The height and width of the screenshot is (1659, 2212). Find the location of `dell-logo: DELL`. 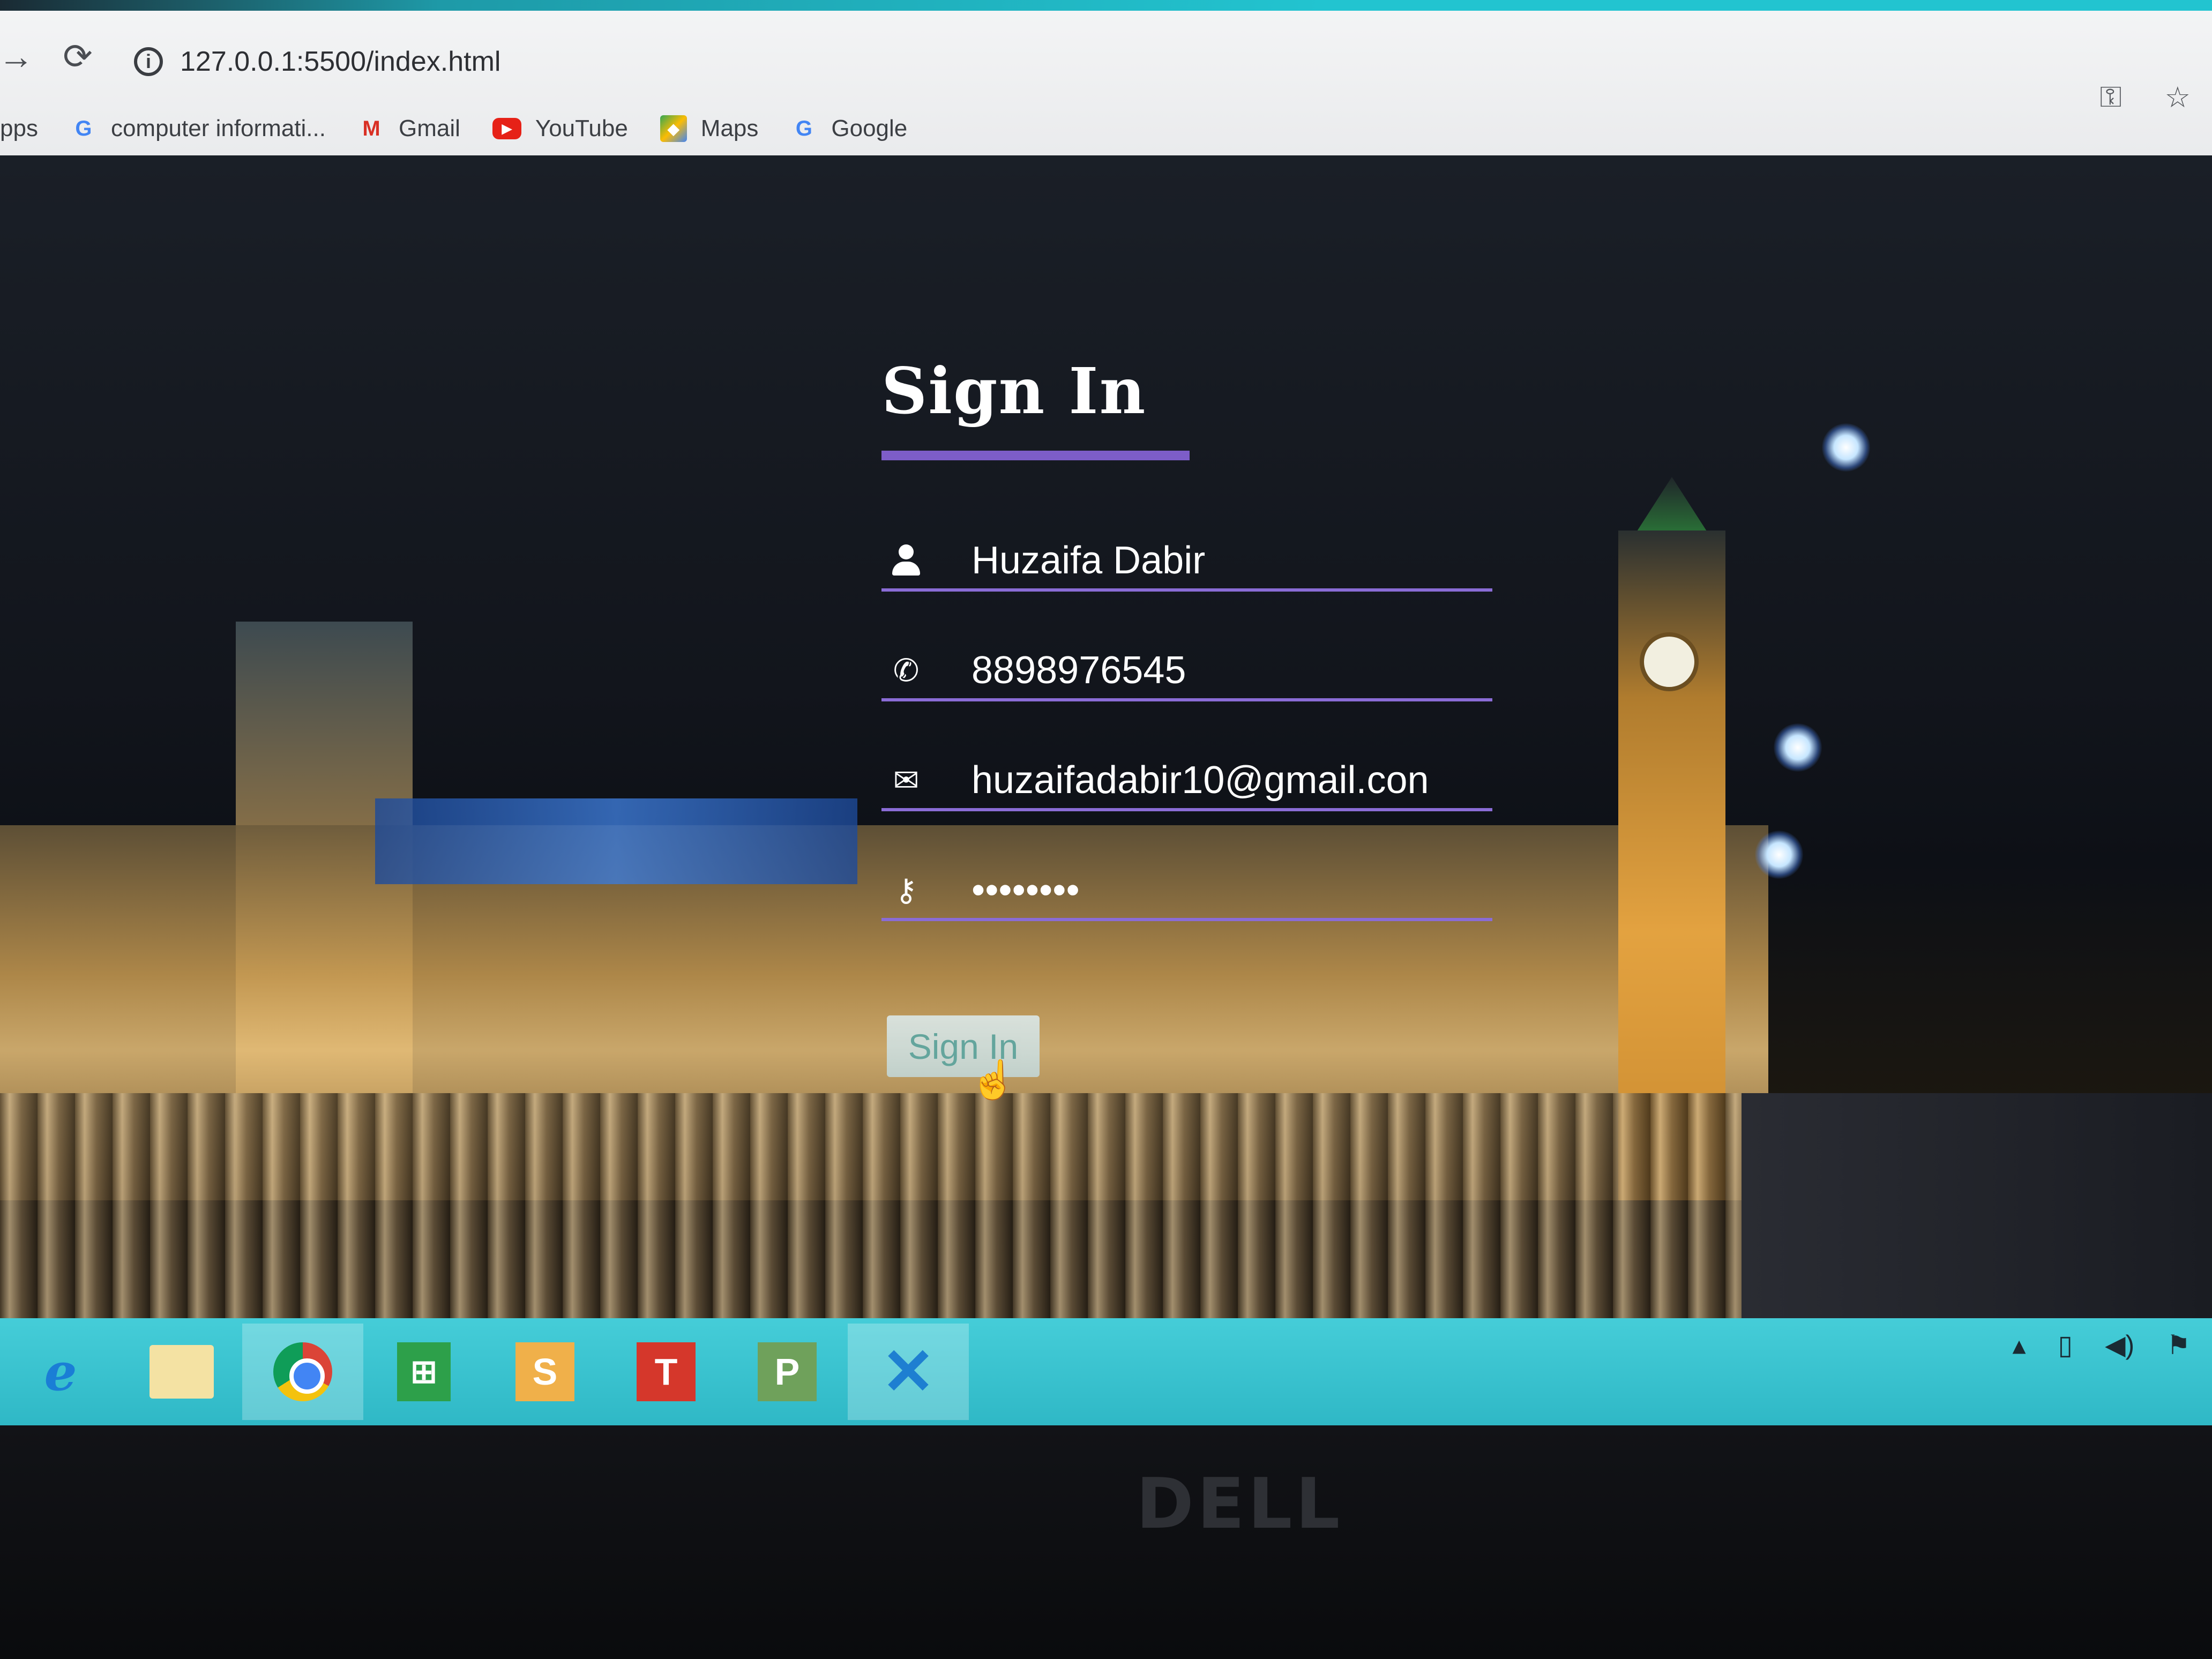

dell-logo: DELL is located at coordinates (1239, 1503).